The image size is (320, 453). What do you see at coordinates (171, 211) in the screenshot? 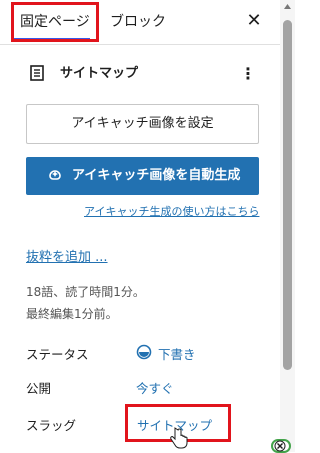
I see `featured-help-link: アイキャッチ生成の使い方はこちら` at bounding box center [171, 211].